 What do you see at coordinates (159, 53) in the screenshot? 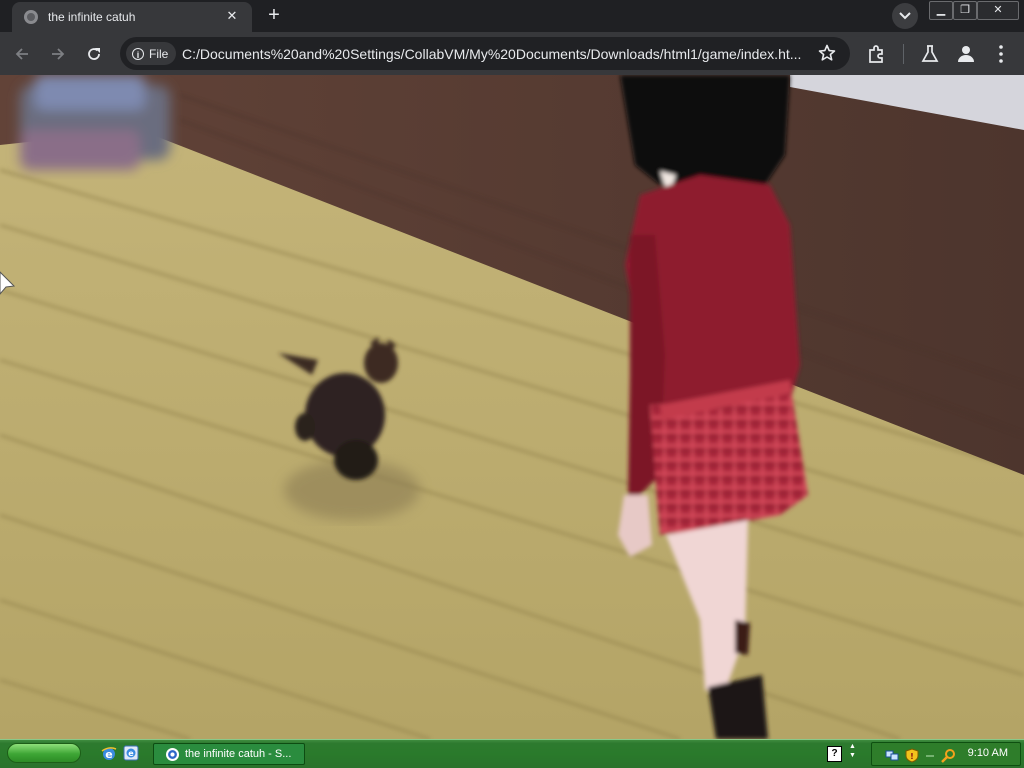
I see `site-info-label: File` at bounding box center [159, 53].